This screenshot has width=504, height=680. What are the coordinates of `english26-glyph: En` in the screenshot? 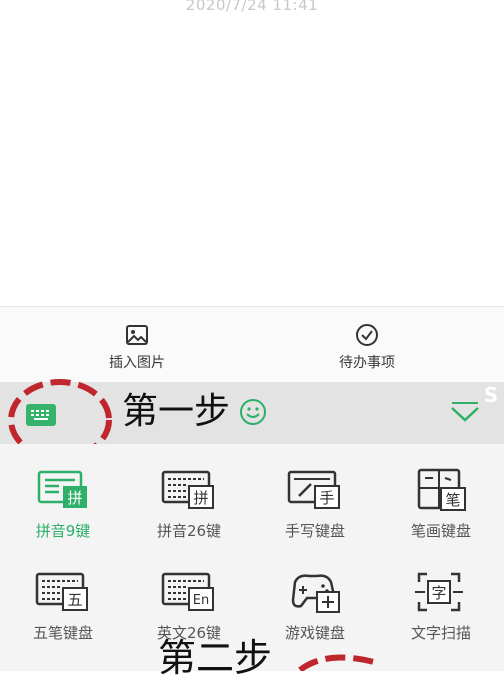 It's located at (201, 600).